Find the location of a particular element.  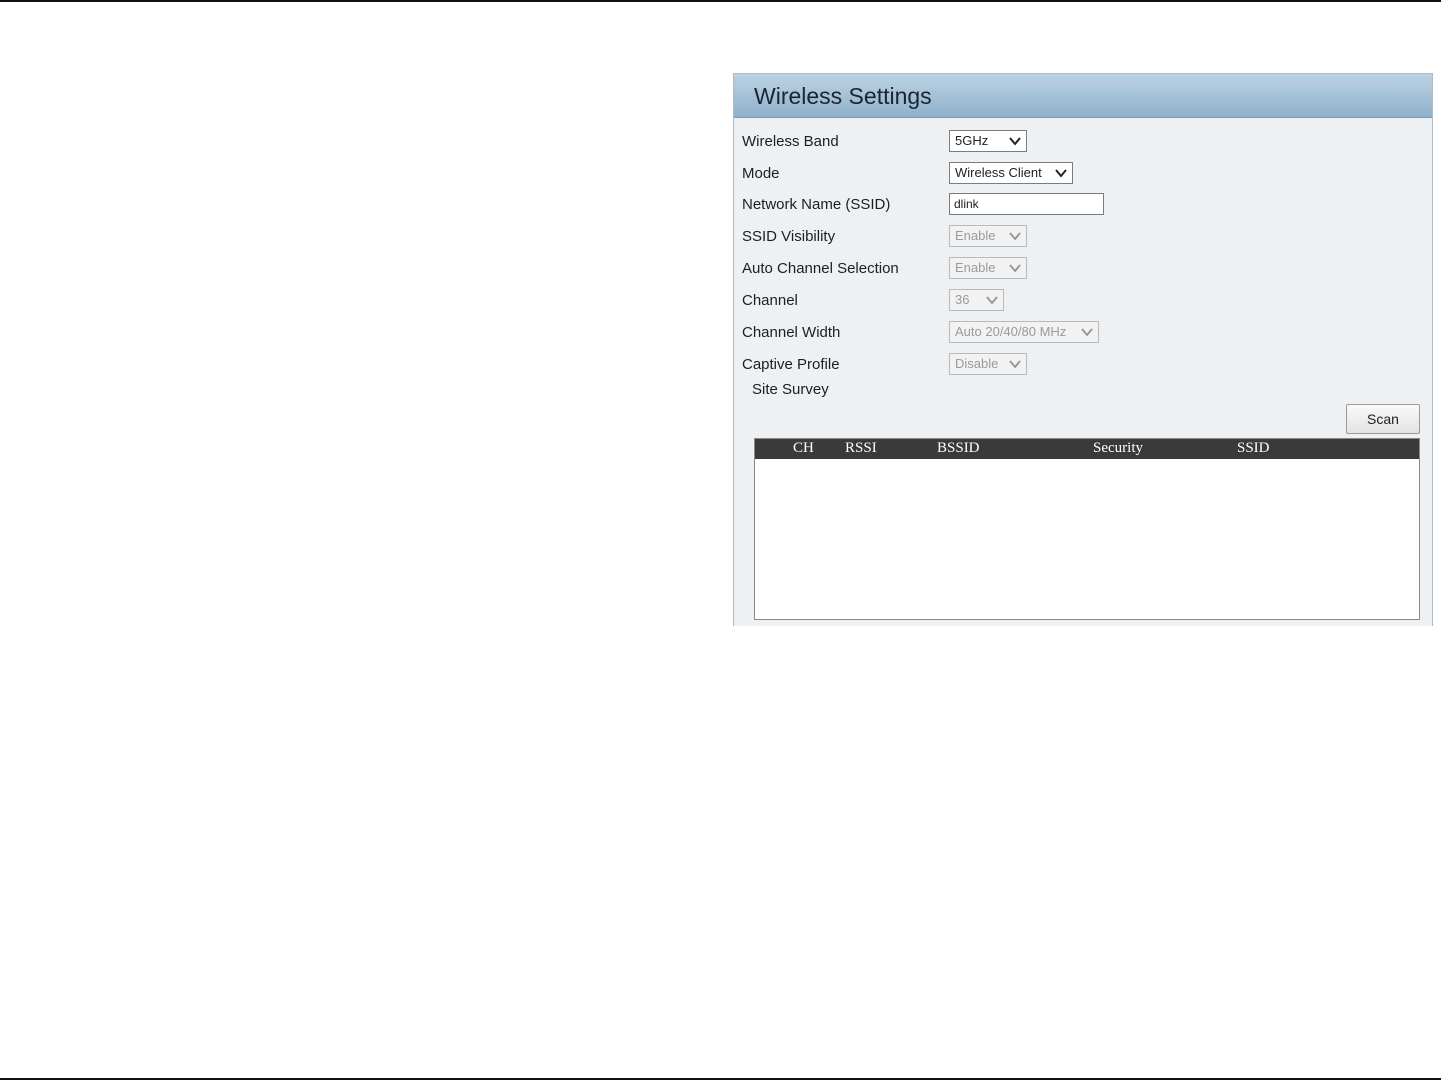

scan-button: Scan is located at coordinates (1383, 419).